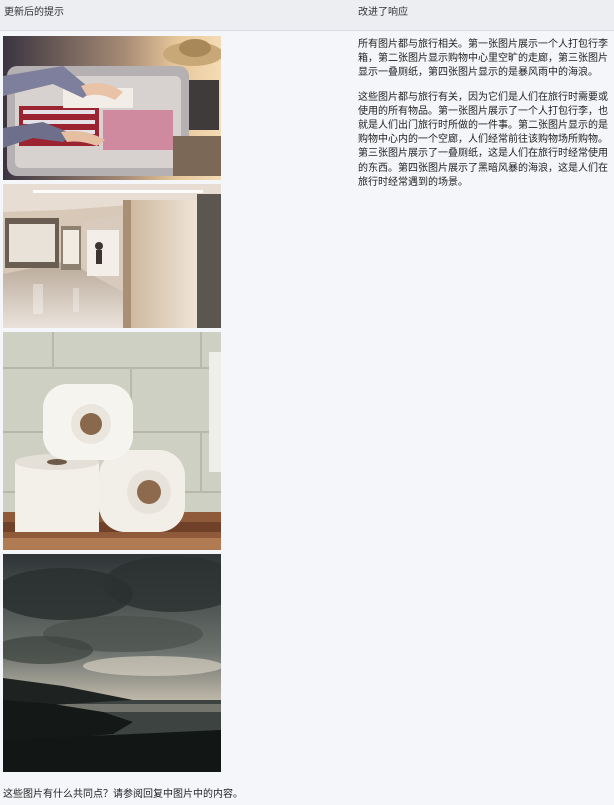 This screenshot has height=805, width=614. Describe the element at coordinates (112, 663) in the screenshot. I see `stormy-sea-image` at that location.